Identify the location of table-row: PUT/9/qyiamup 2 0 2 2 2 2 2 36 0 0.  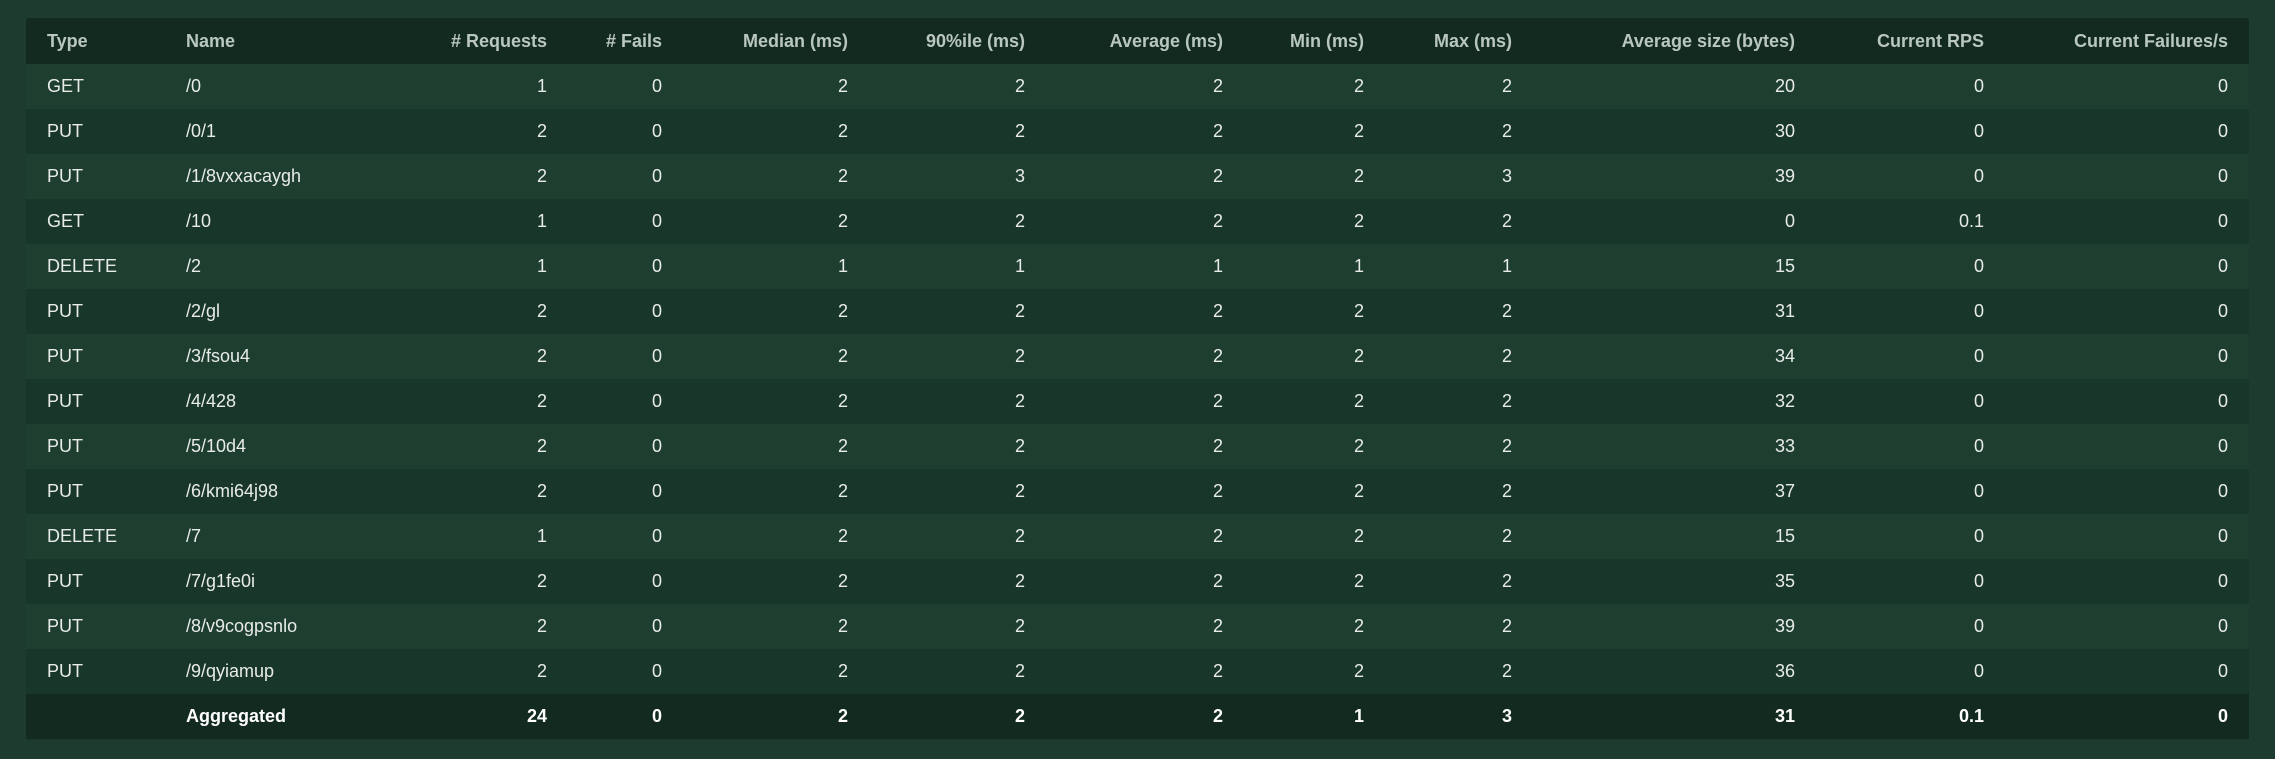
(1137, 671).